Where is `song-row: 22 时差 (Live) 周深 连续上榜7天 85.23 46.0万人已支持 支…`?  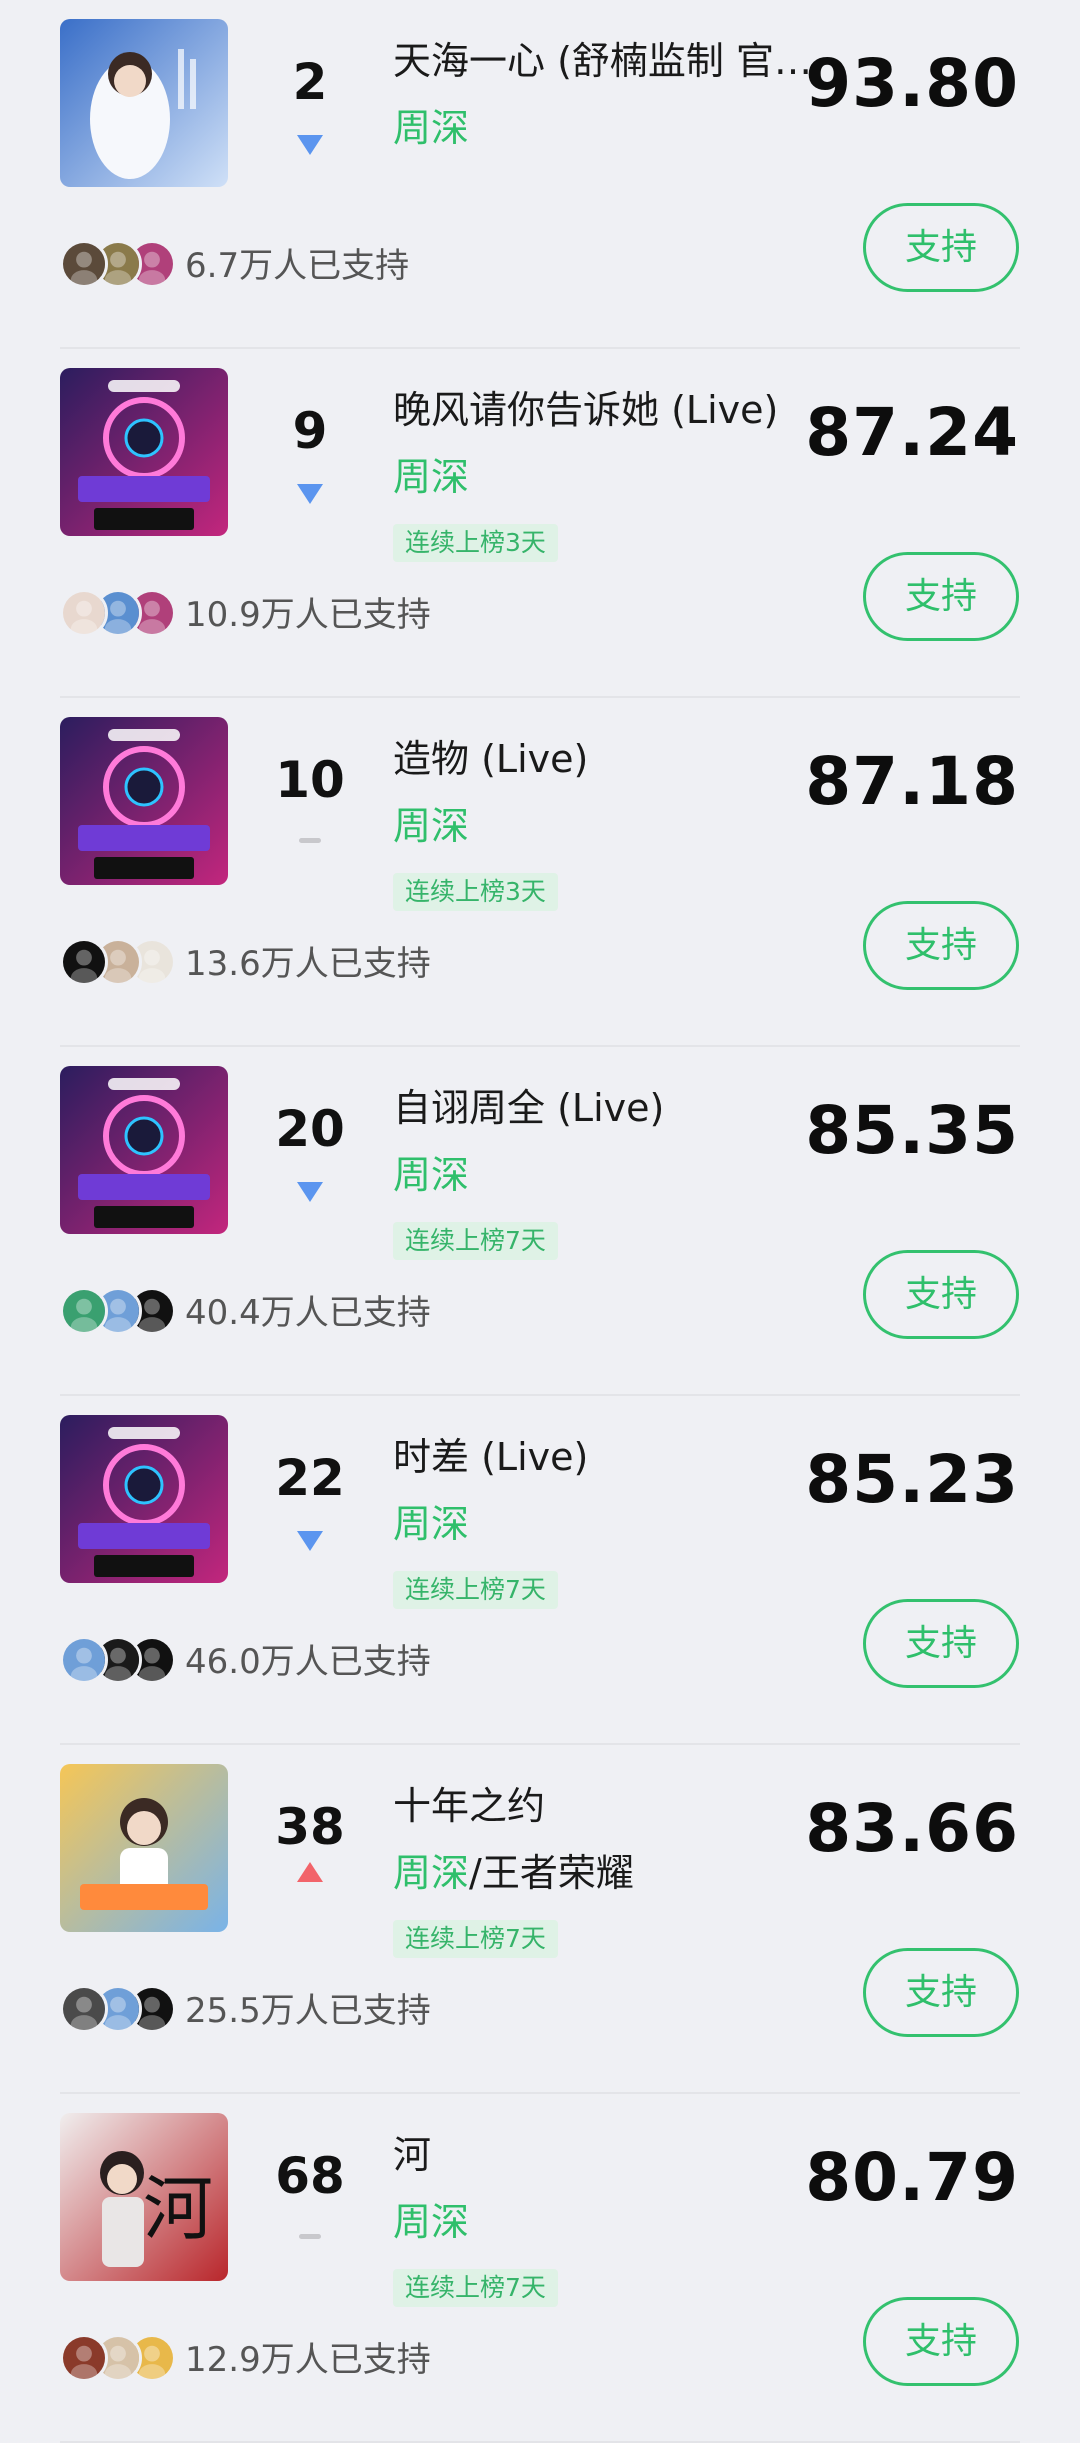 song-row: 22 时差 (Live) 周深 连续上榜7天 85.23 46.0万人已支持 支… is located at coordinates (540, 1570).